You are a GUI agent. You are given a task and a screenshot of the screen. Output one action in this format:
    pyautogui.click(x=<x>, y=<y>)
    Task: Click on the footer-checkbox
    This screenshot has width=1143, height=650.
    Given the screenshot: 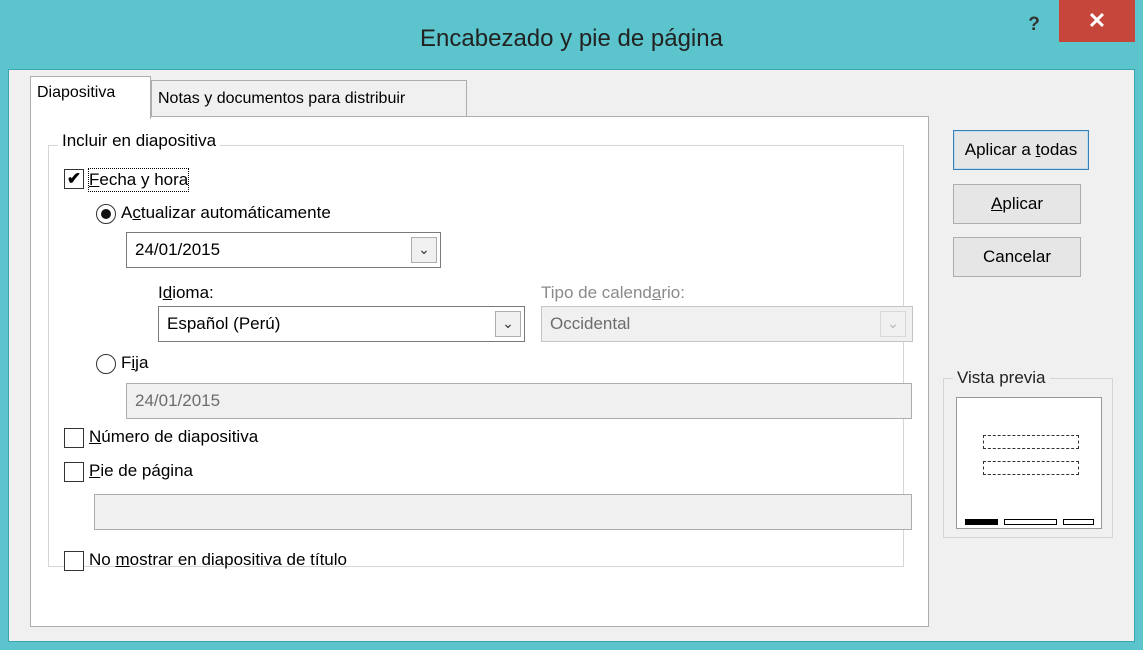 What is the action you would take?
    pyautogui.click(x=74, y=472)
    